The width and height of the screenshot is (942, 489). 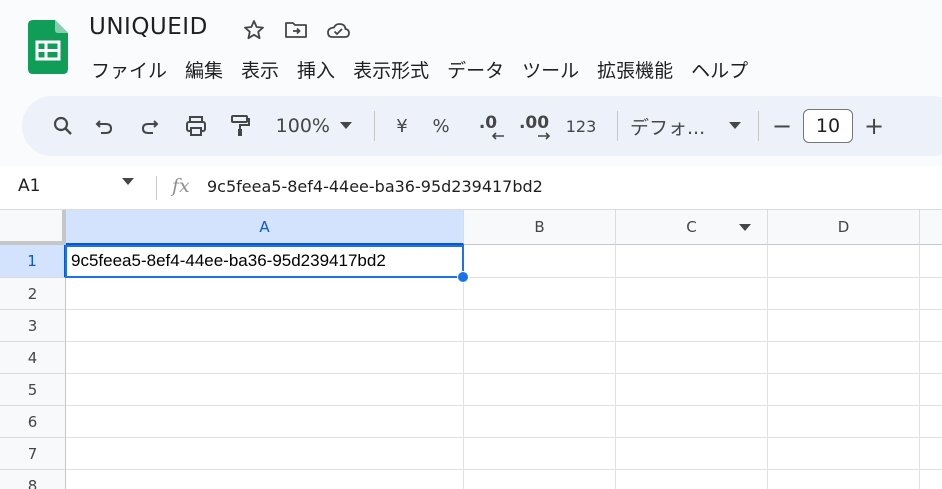 I want to click on column-header-b: B, so click(x=540, y=227).